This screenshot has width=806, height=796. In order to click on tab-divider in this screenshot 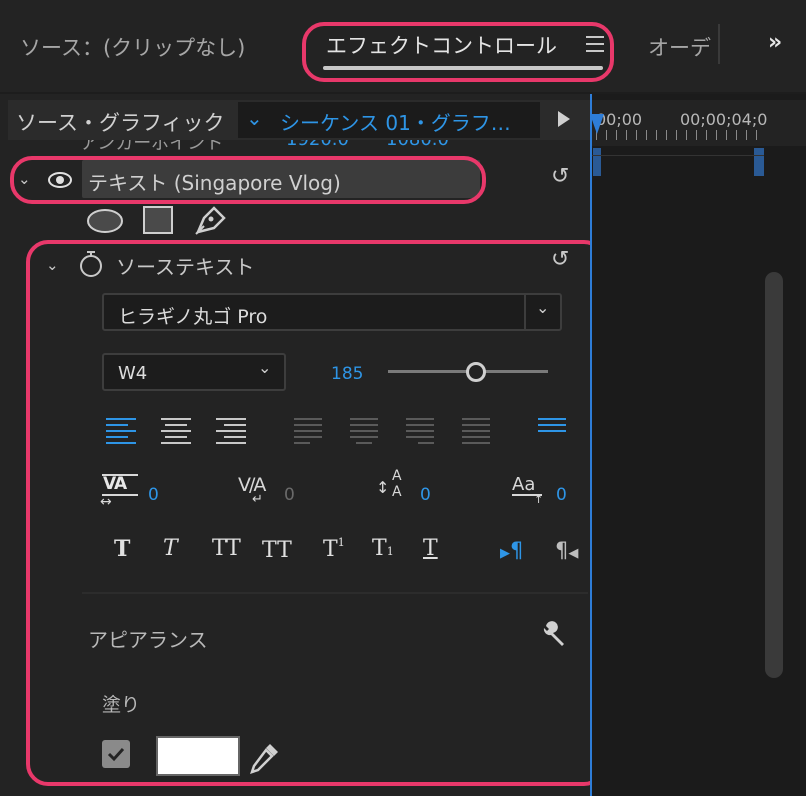, I will do `click(719, 44)`.